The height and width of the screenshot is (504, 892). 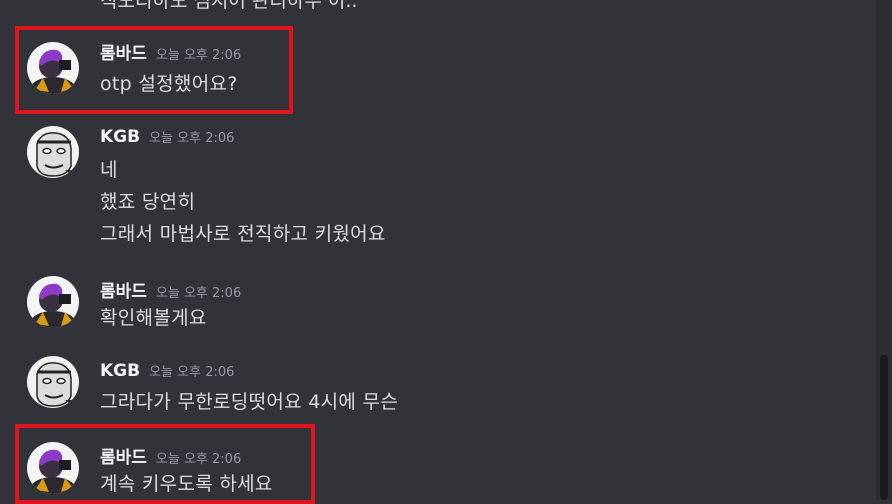 What do you see at coordinates (438, 303) in the screenshot?
I see `message-group: 롬바드 오늘 오후 2:06 확인해볼게요` at bounding box center [438, 303].